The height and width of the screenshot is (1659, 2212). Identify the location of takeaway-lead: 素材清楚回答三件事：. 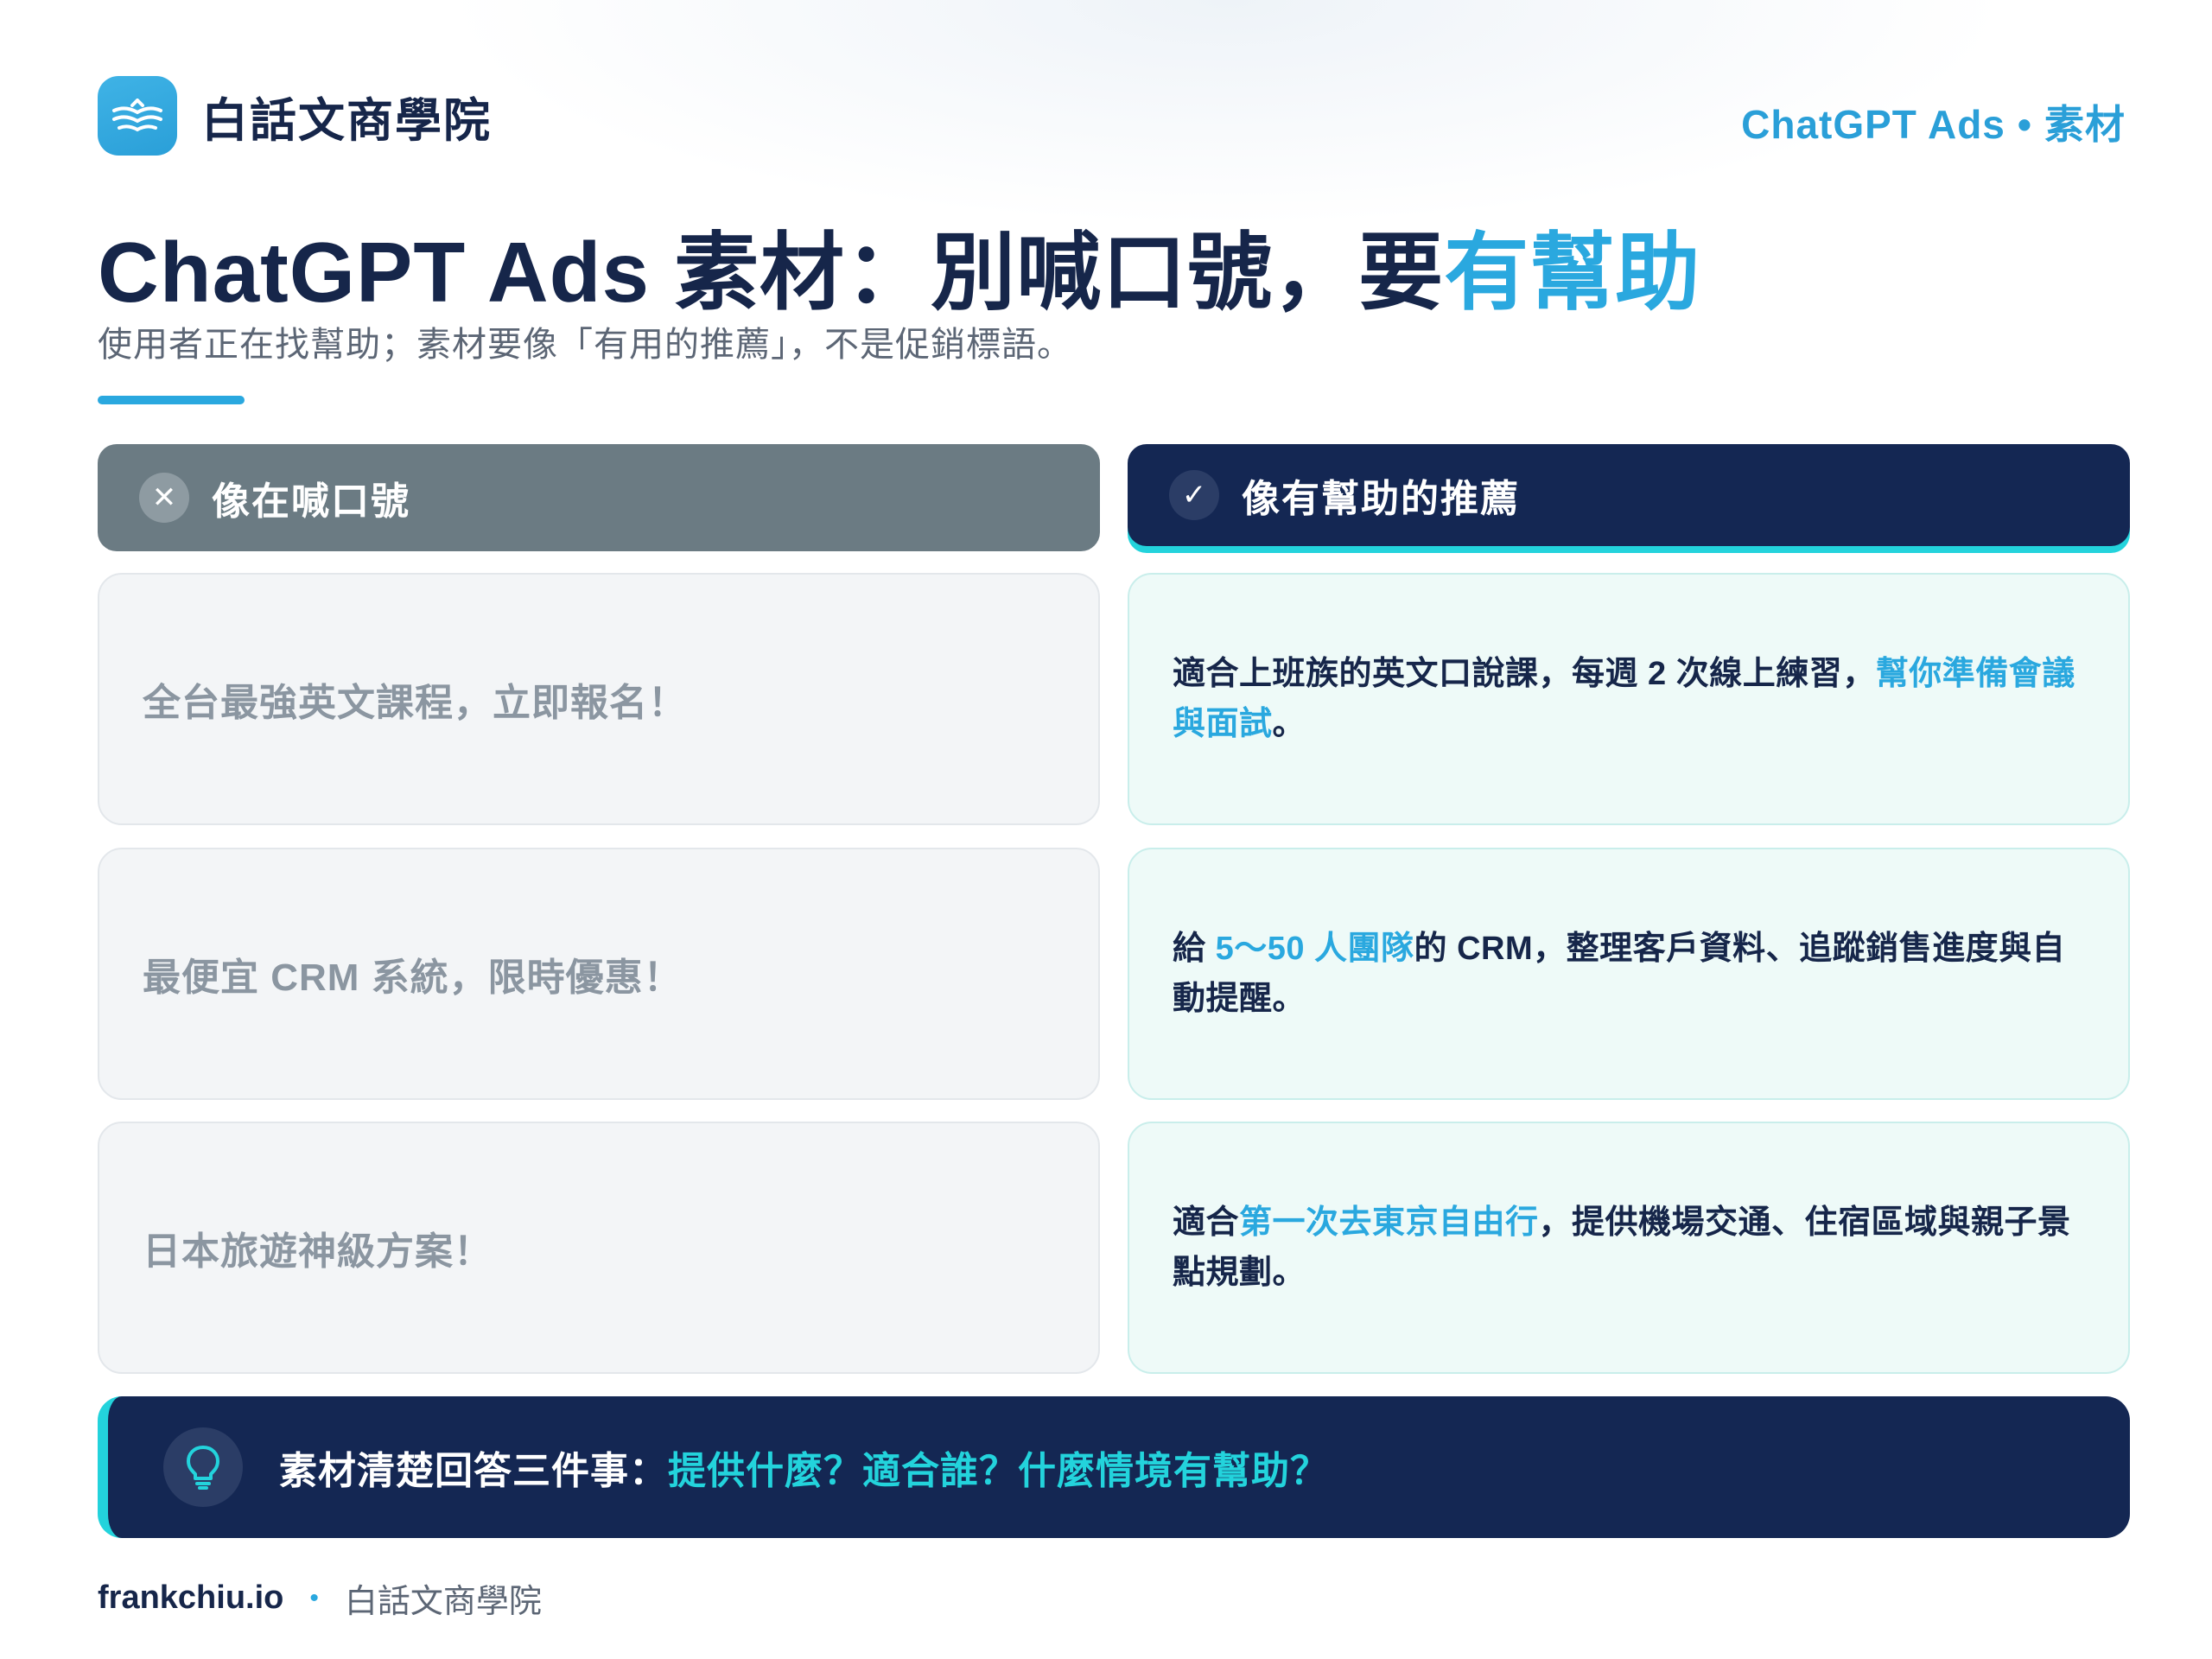
(473, 1471).